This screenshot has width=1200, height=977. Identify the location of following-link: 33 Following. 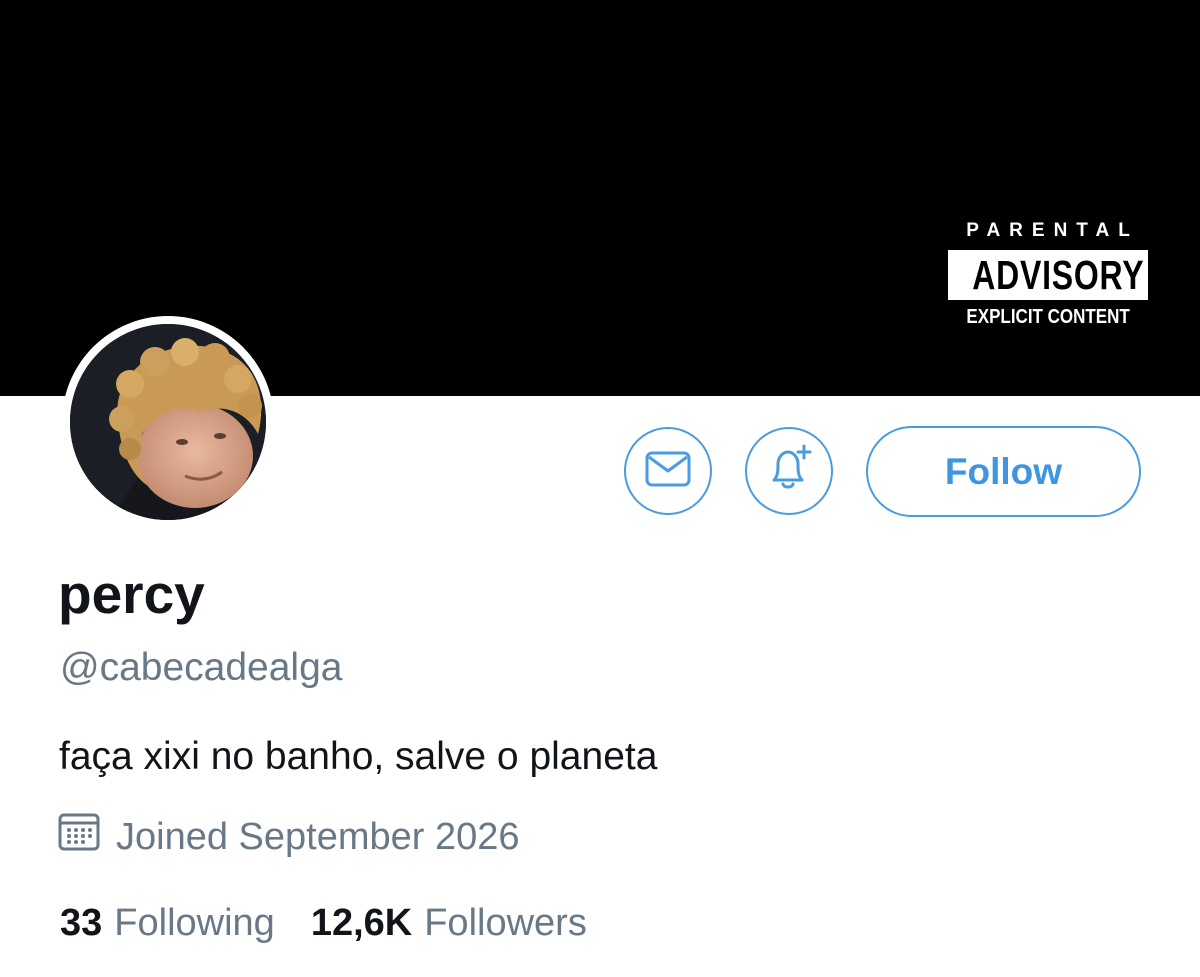
(167, 923).